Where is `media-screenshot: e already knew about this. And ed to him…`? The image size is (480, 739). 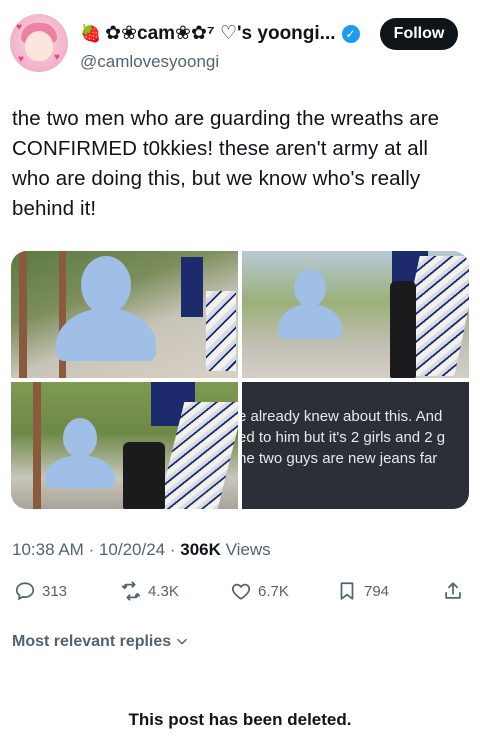
media-screenshot: e already knew about this. And ed to him… is located at coordinates (355, 445).